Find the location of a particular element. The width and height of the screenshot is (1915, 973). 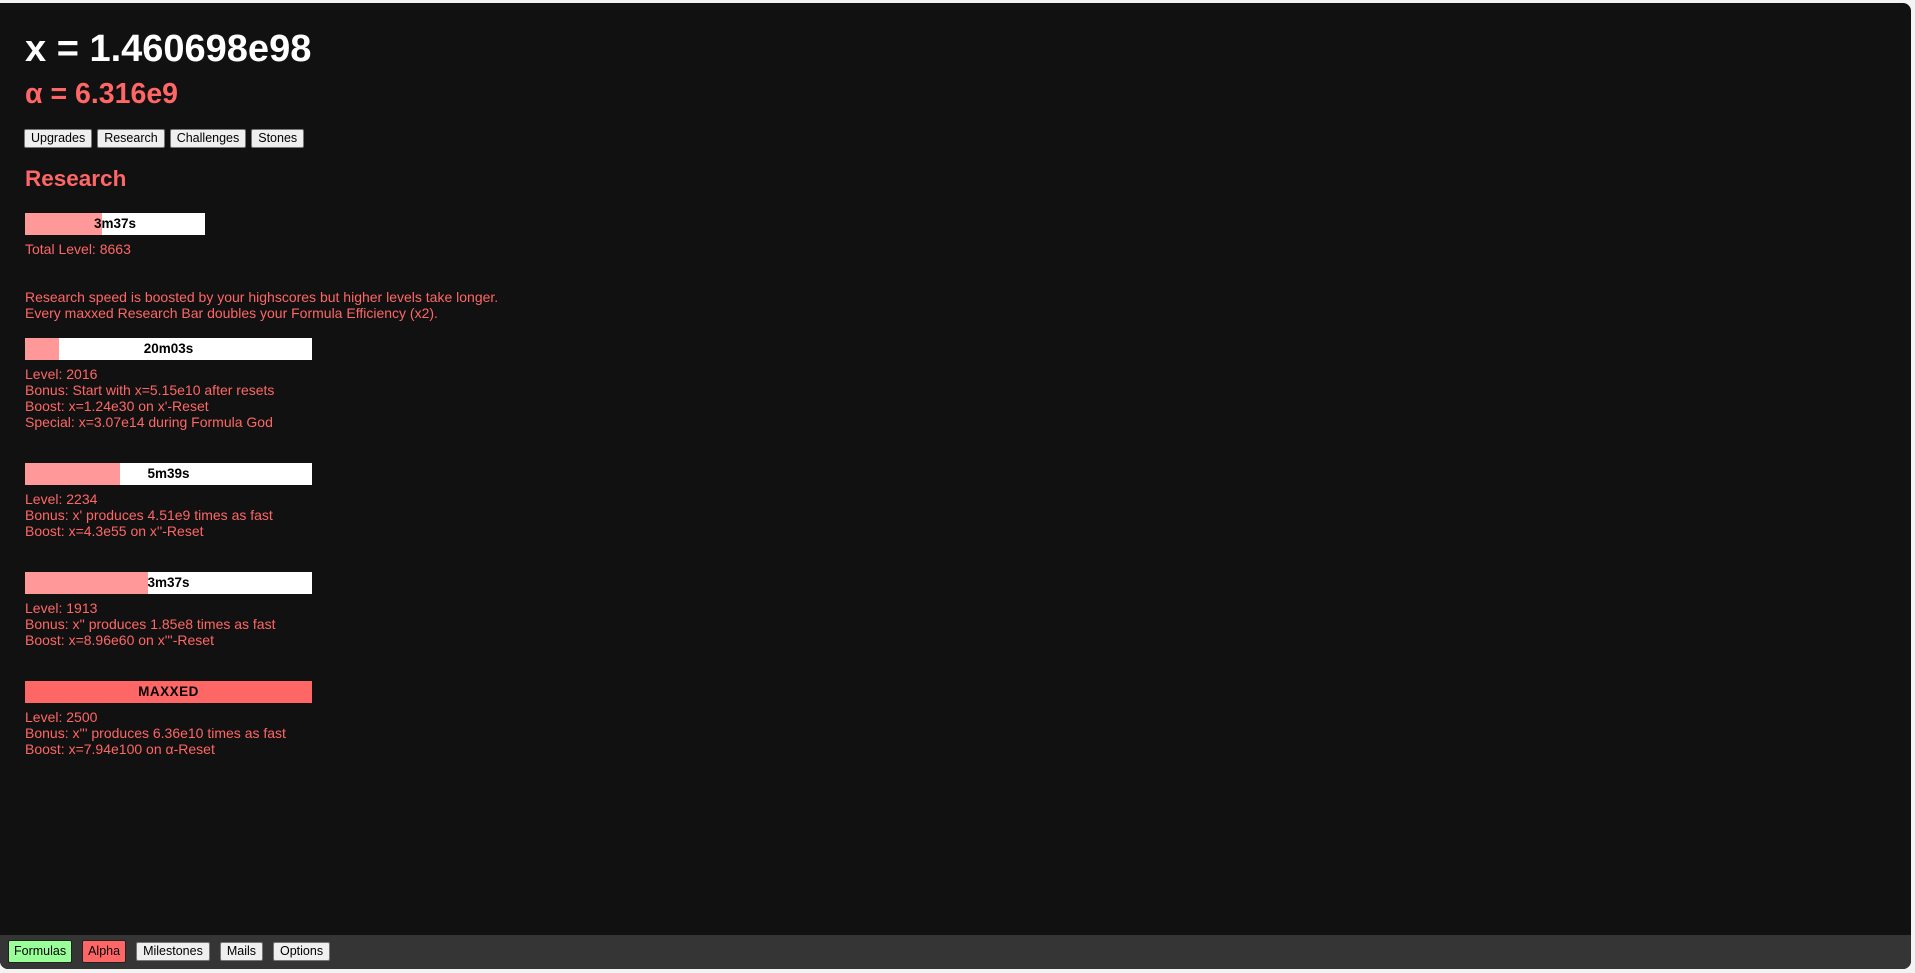

research-special: Special: x=3.07e14 during Formula God is located at coordinates (149, 422).